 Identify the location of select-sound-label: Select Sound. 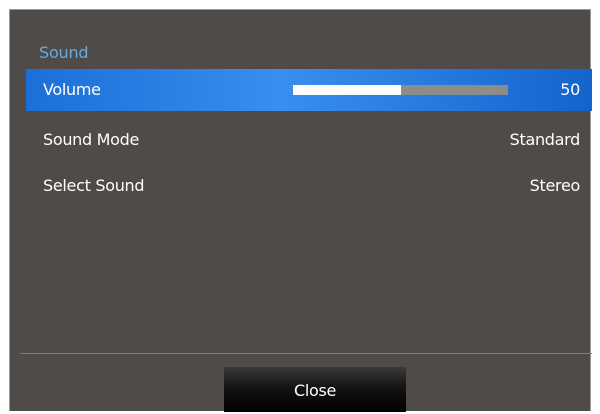
(94, 185).